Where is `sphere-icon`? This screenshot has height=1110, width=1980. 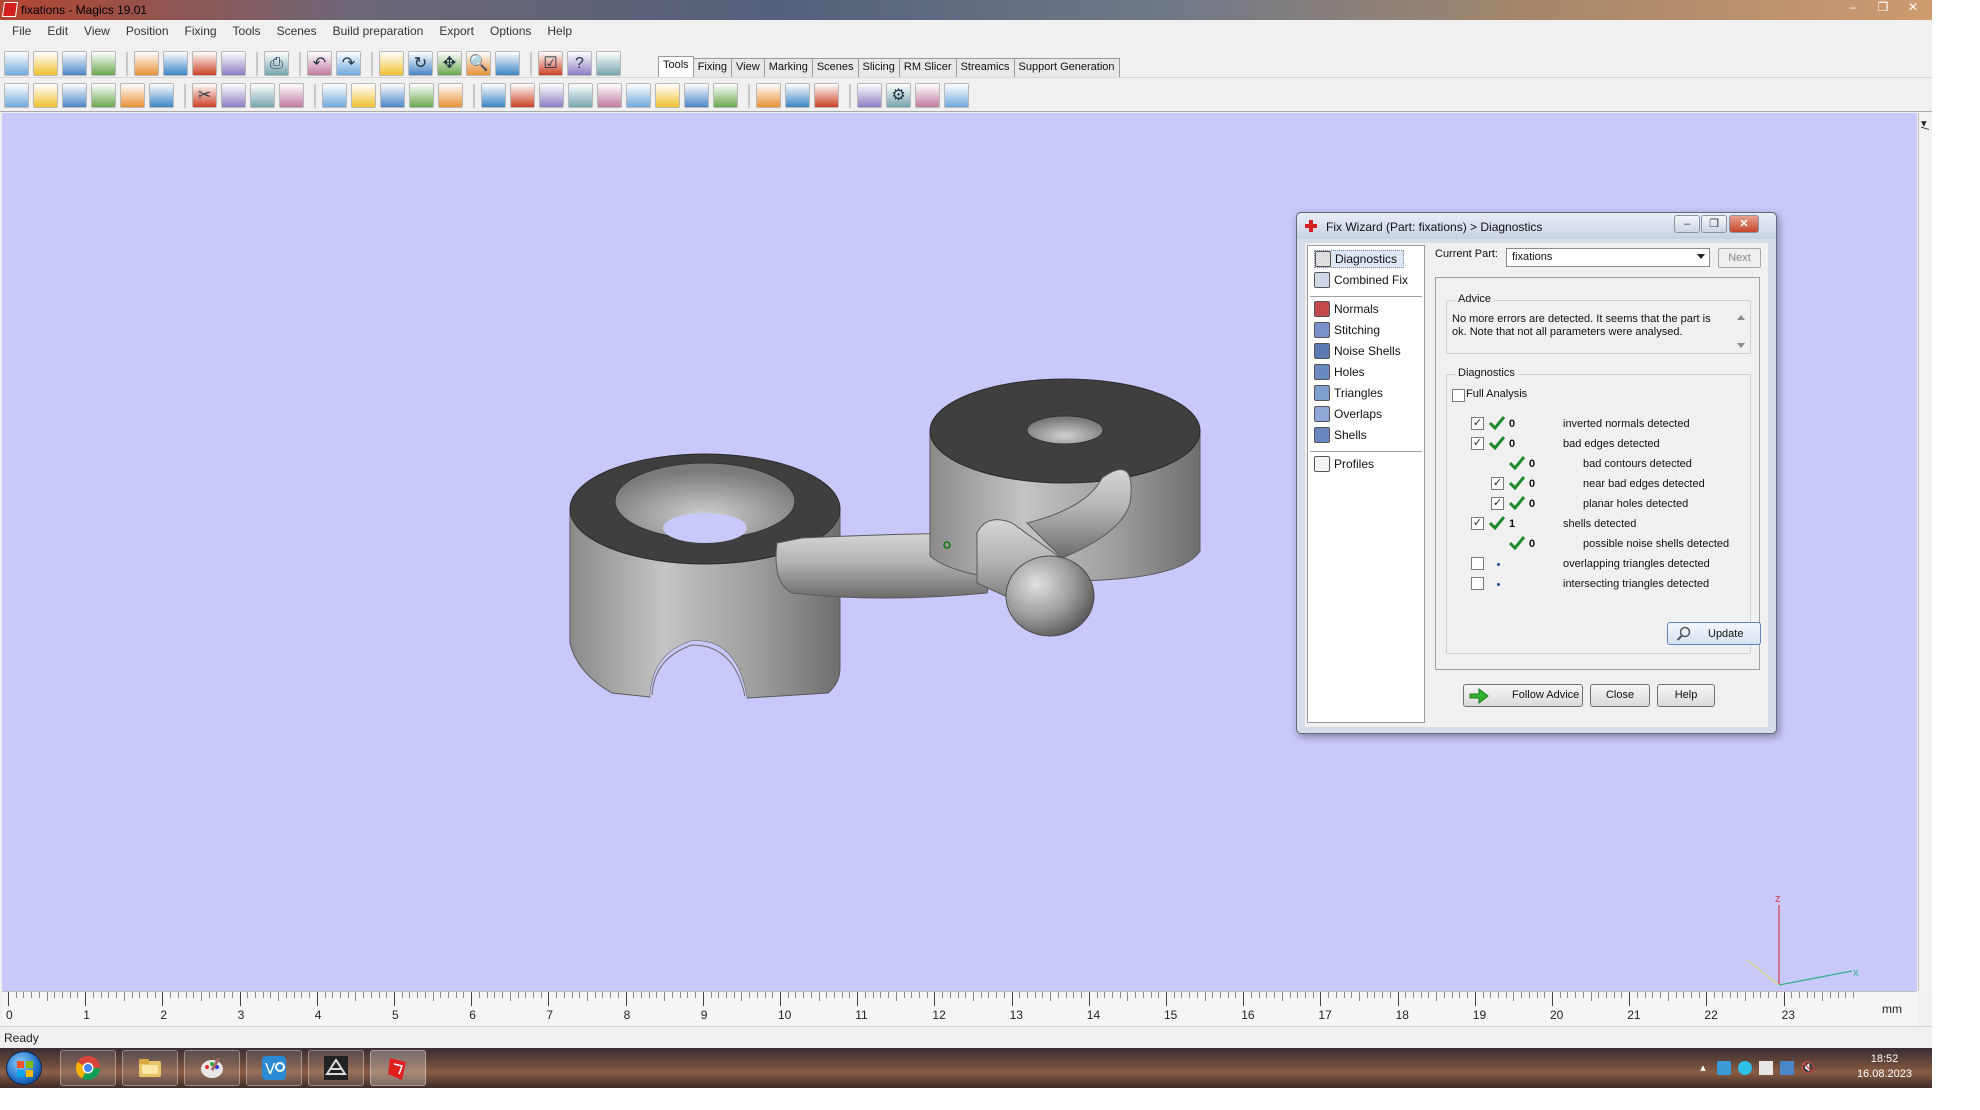 sphere-icon is located at coordinates (392, 95).